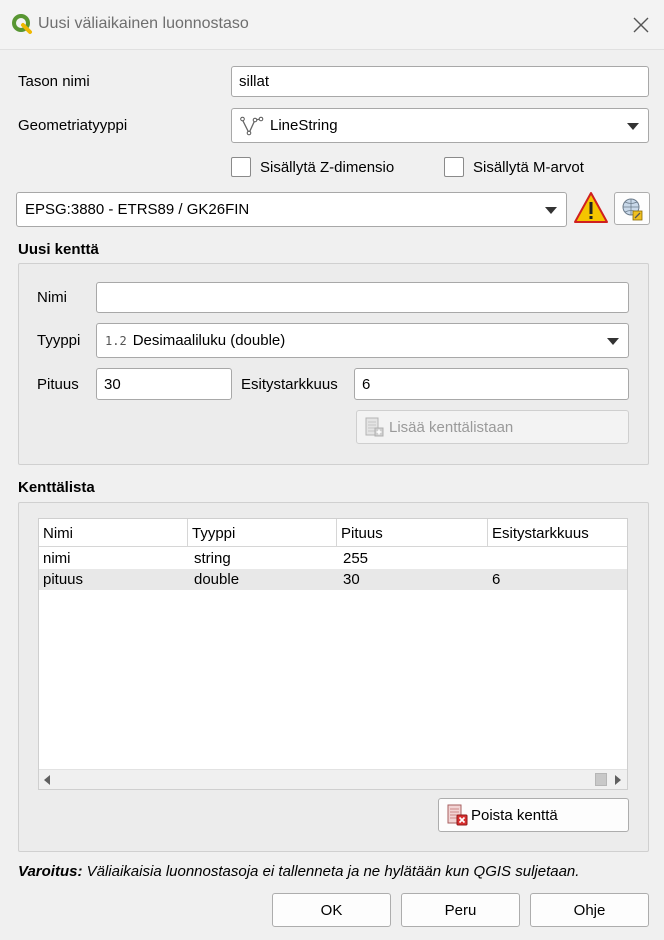  I want to click on precision-label: Esitystarkkuus, so click(289, 384).